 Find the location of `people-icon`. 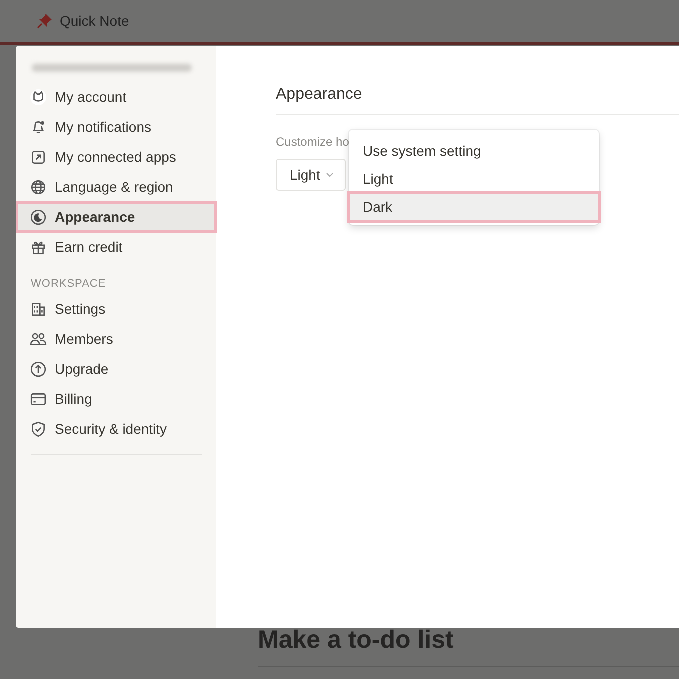

people-icon is located at coordinates (38, 339).